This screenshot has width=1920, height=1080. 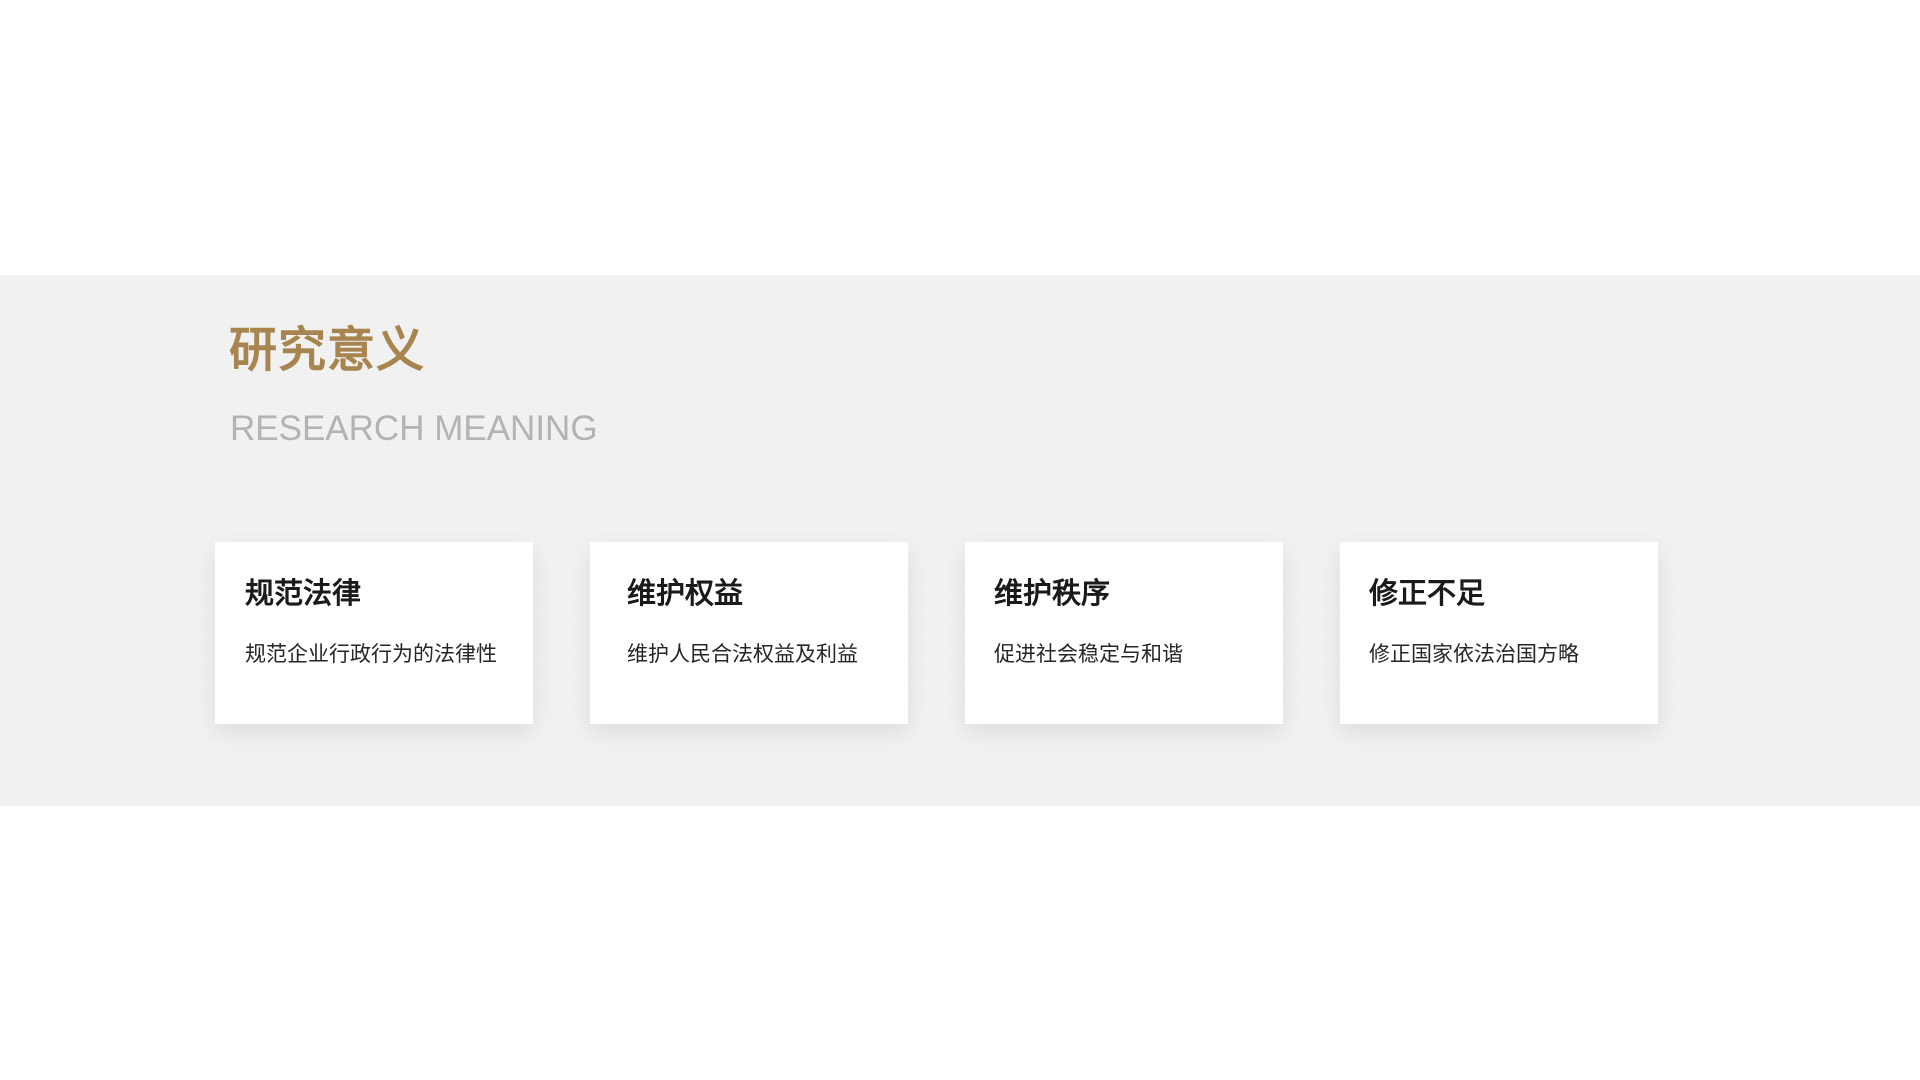 What do you see at coordinates (1088, 654) in the screenshot?
I see `card-text: 促进社会稳定与和谐` at bounding box center [1088, 654].